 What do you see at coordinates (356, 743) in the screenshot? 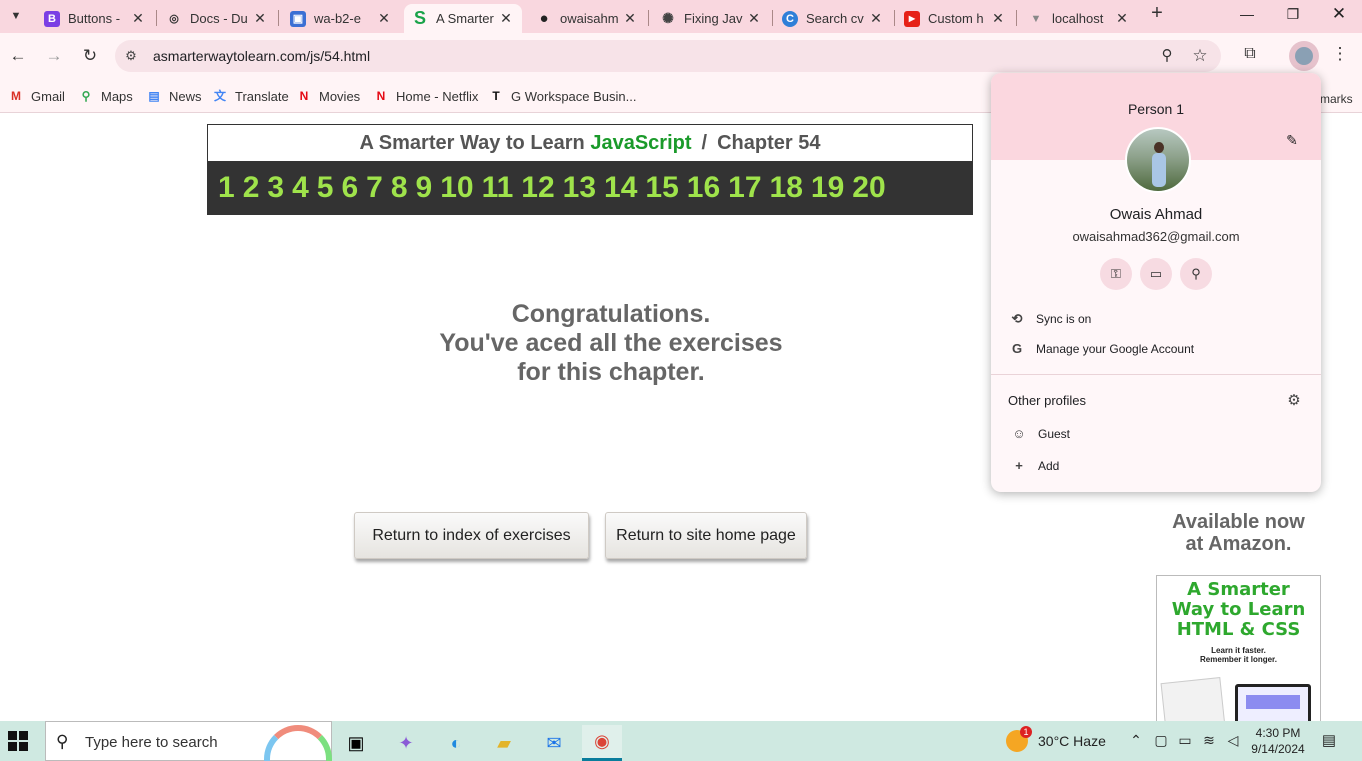
I see `task-view-icon: ▣` at bounding box center [356, 743].